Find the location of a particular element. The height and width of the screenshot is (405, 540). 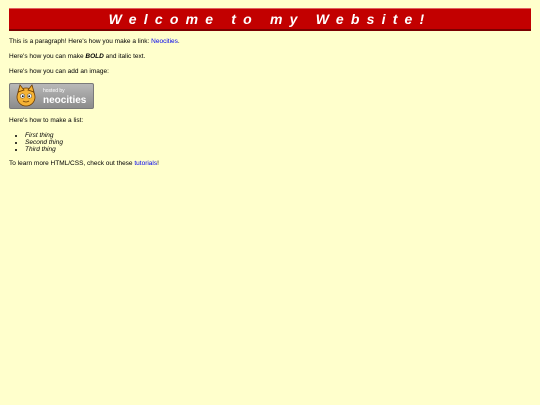

example-list: First thing Second thing Third thing is located at coordinates (270, 142).